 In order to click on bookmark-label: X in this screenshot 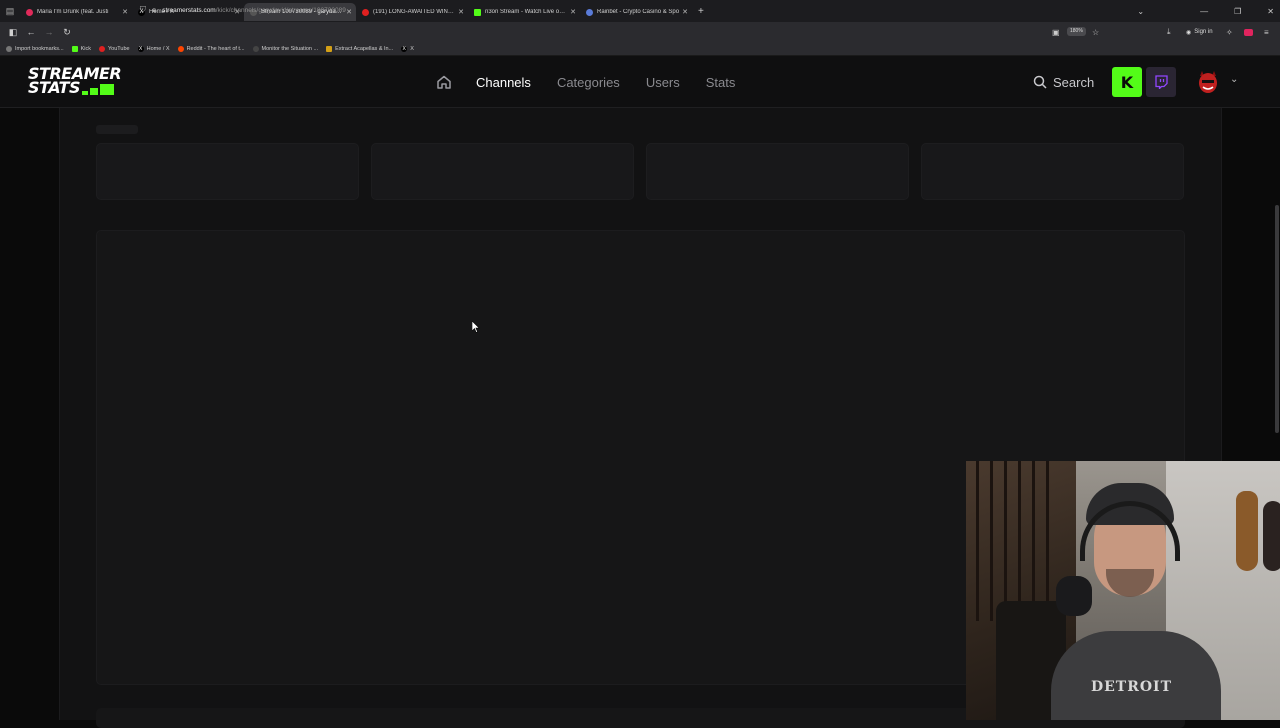, I will do `click(412, 48)`.